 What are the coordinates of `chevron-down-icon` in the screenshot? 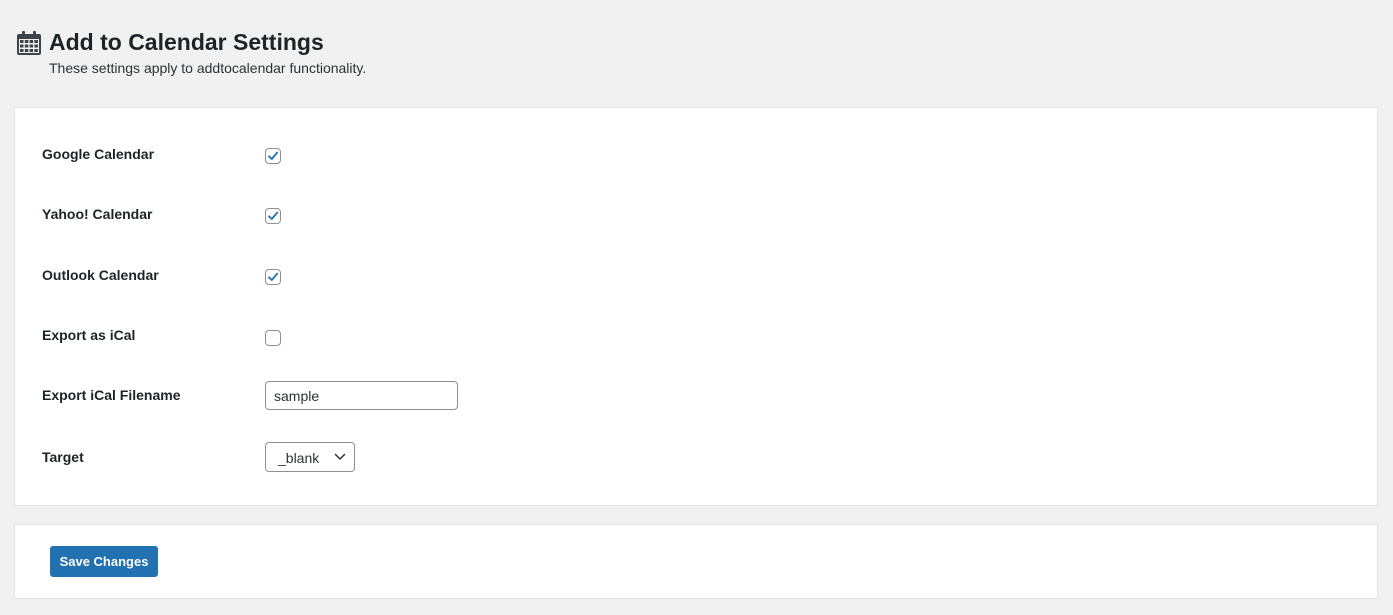 It's located at (340, 456).